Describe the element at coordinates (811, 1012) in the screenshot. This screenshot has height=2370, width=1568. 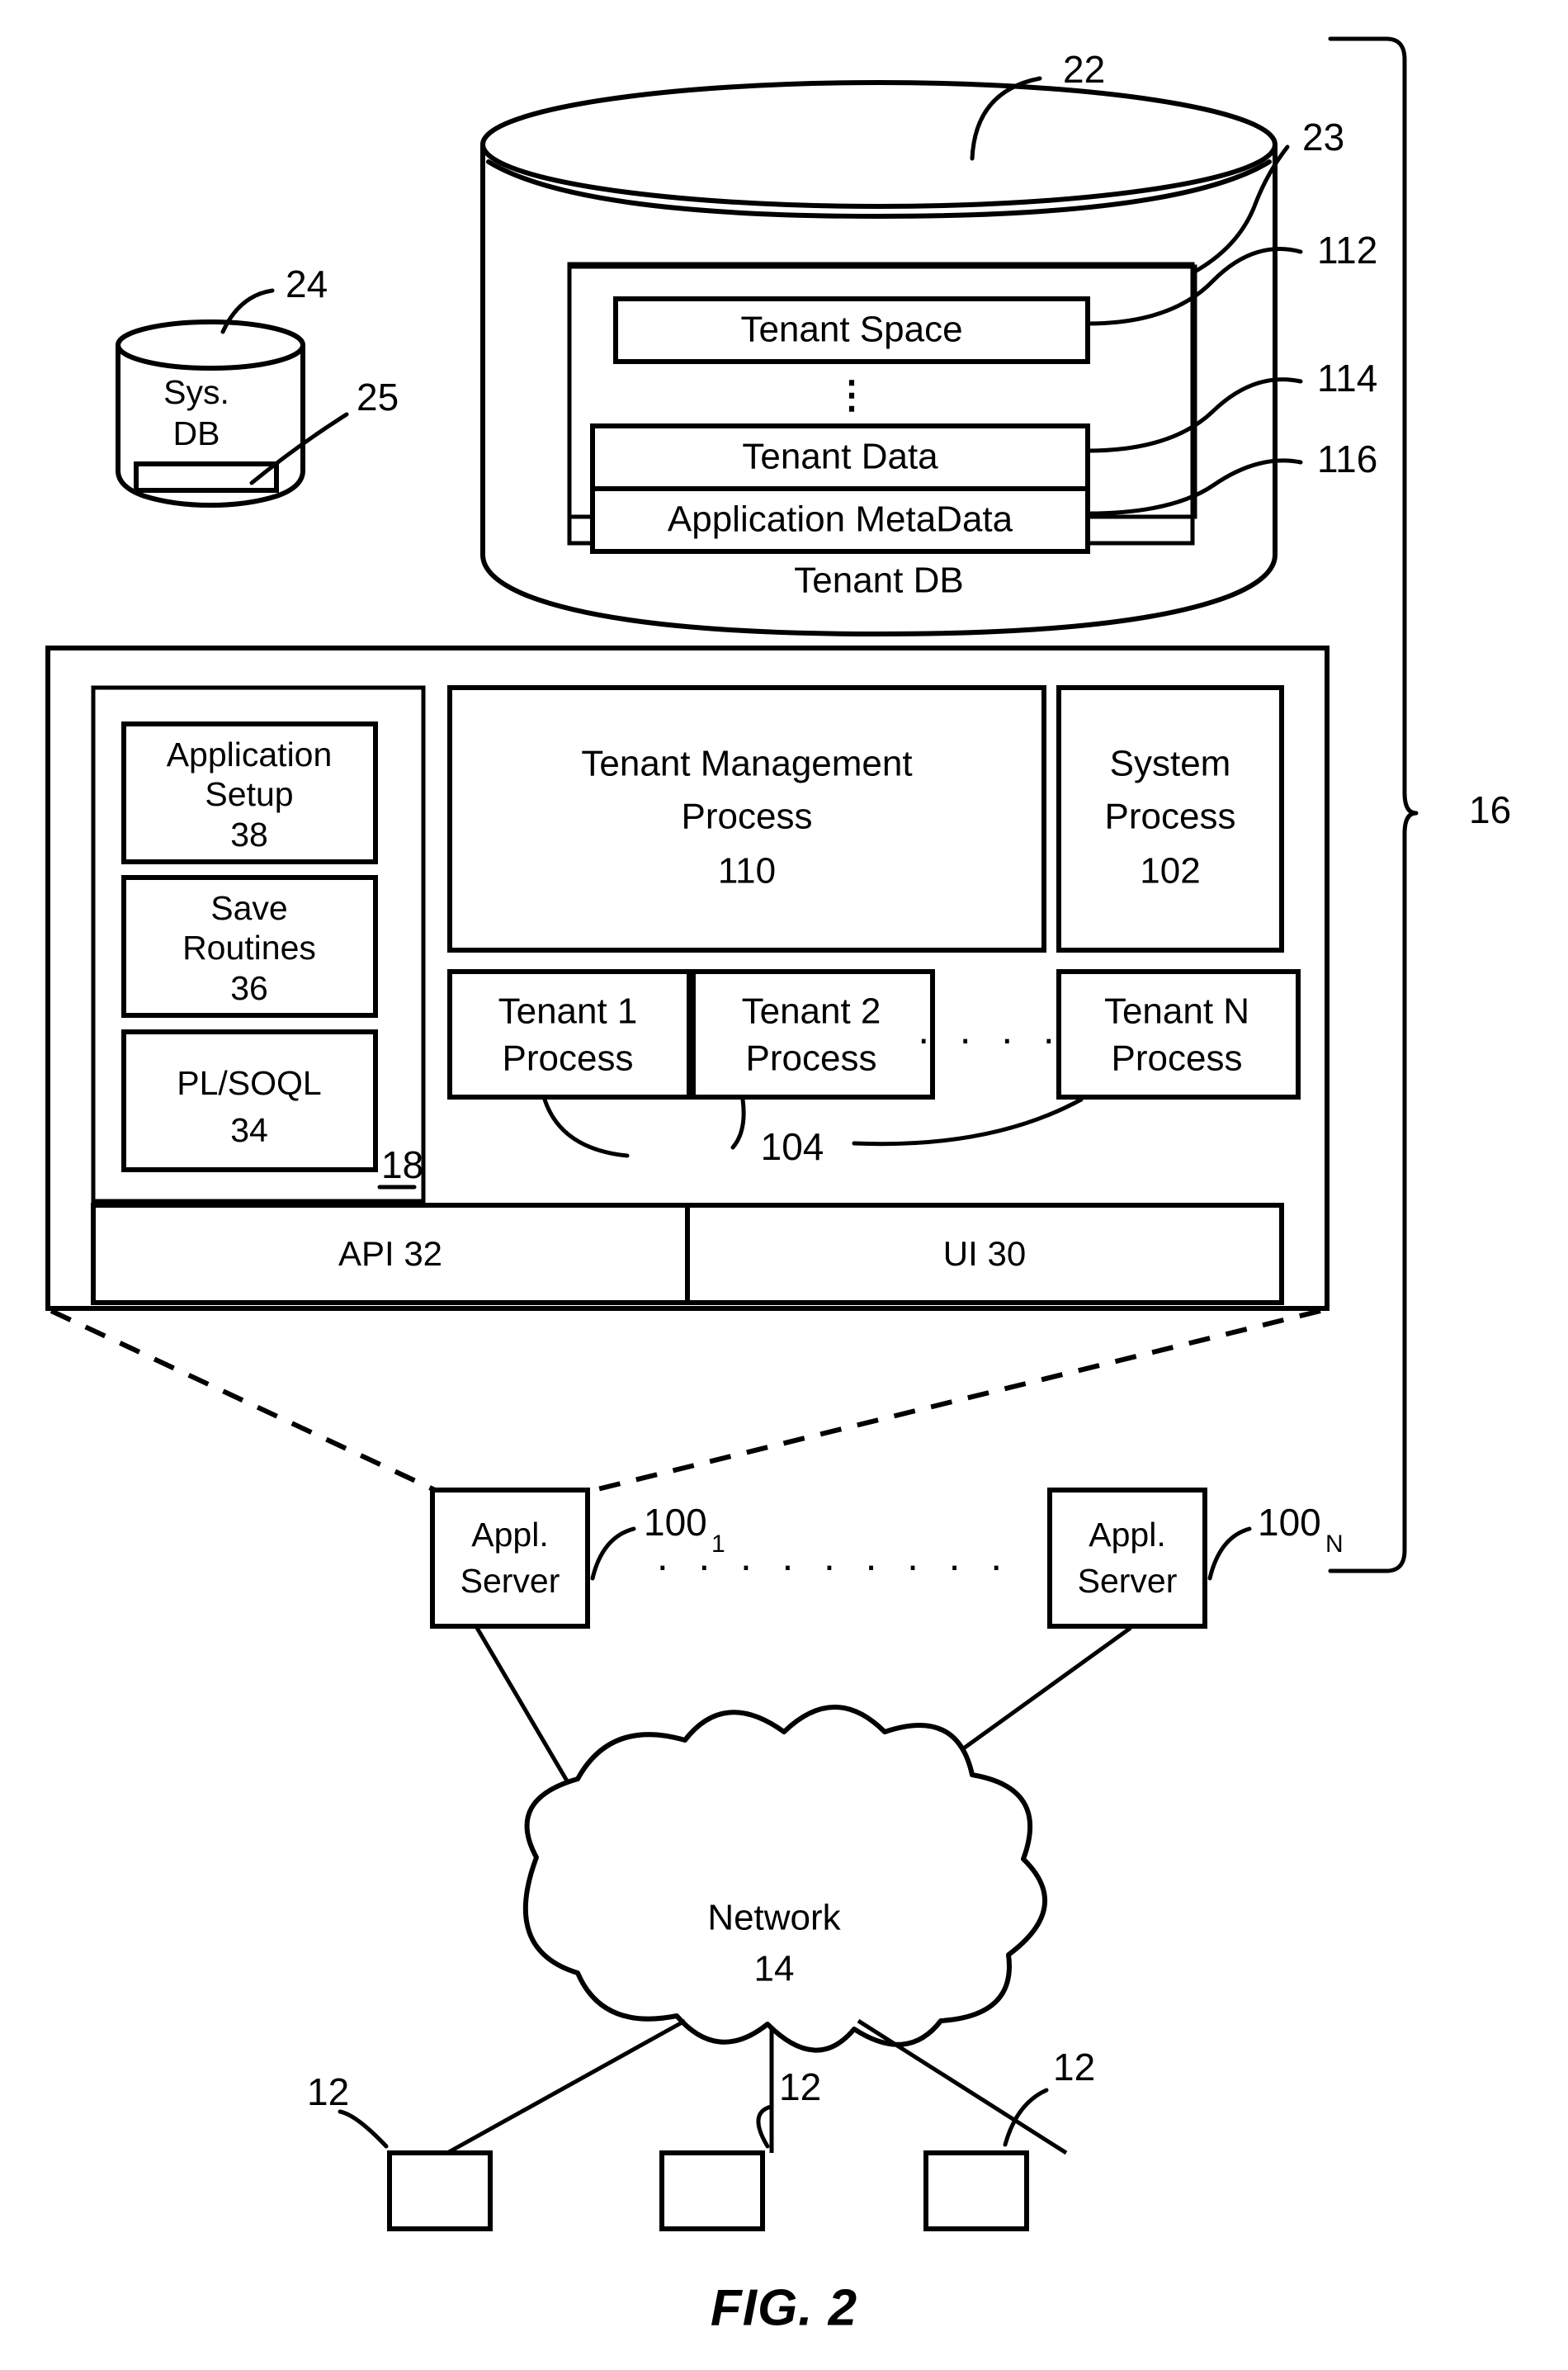
I see `tenant-2-line1: Tenant 2` at that location.